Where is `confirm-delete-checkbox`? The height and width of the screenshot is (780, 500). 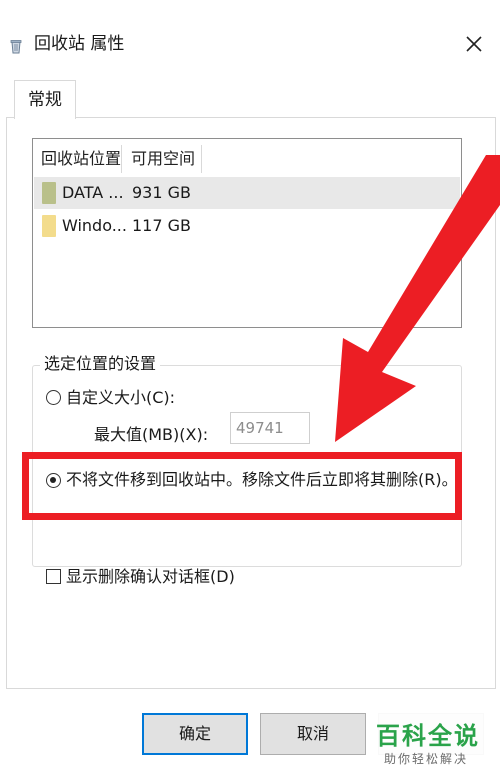 confirm-delete-checkbox is located at coordinates (53, 576).